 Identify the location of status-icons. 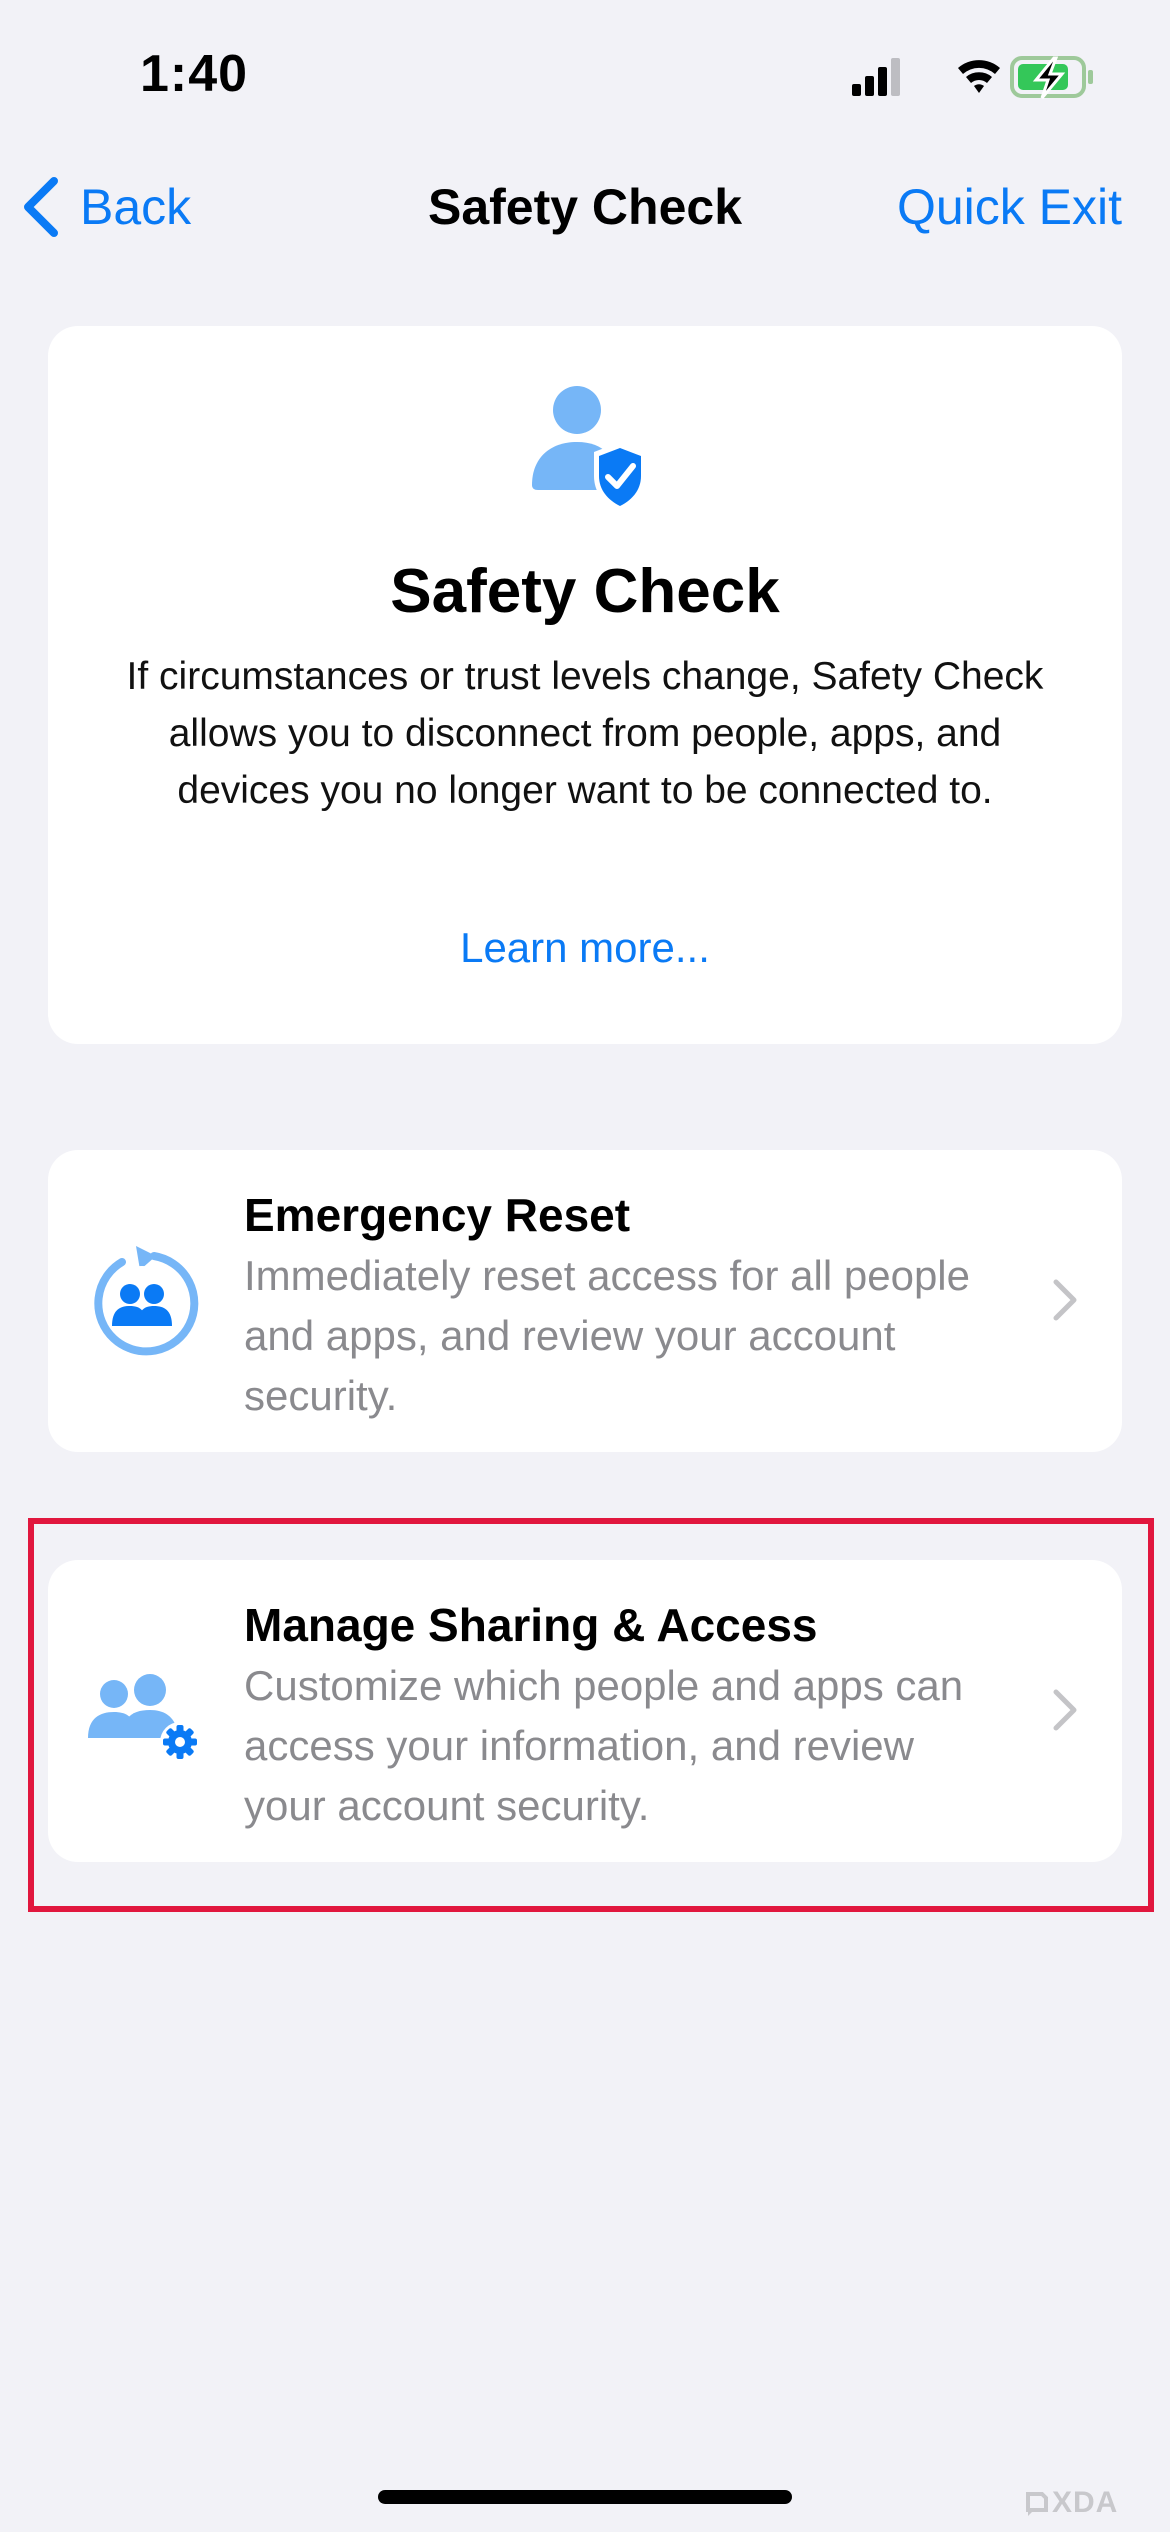
(975, 77).